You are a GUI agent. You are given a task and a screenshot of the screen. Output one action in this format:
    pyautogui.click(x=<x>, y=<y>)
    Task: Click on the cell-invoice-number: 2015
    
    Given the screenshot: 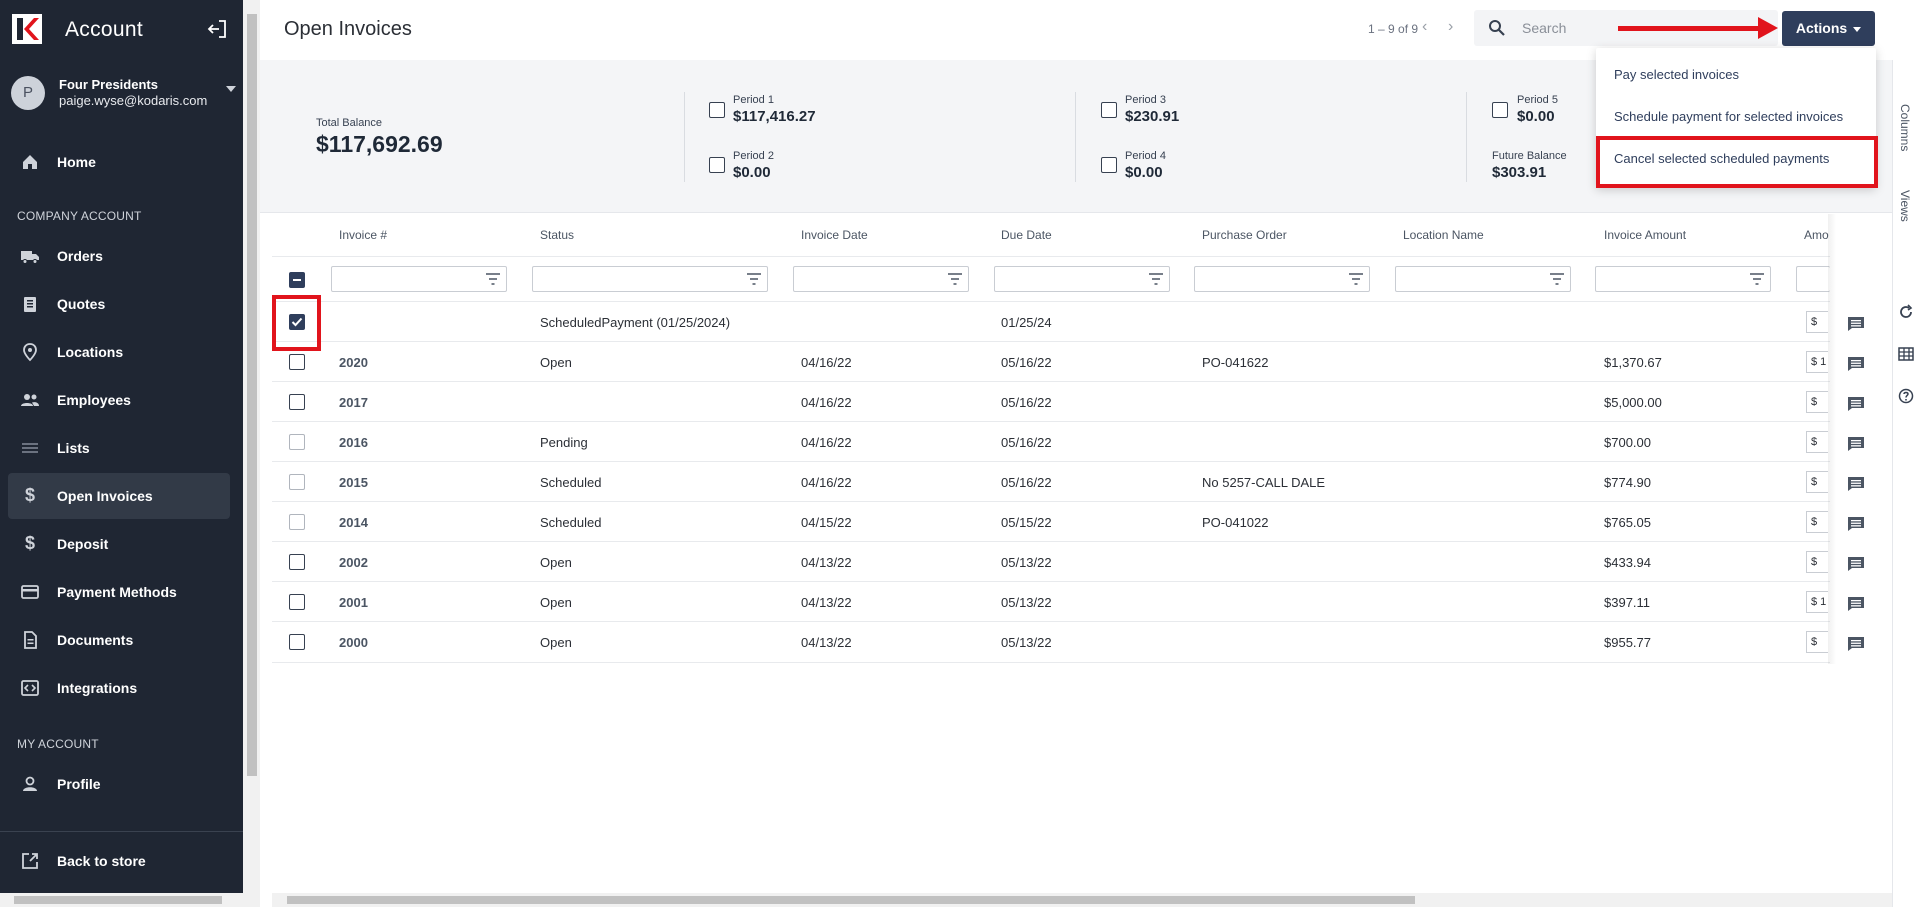 What is the action you would take?
    pyautogui.click(x=353, y=482)
    